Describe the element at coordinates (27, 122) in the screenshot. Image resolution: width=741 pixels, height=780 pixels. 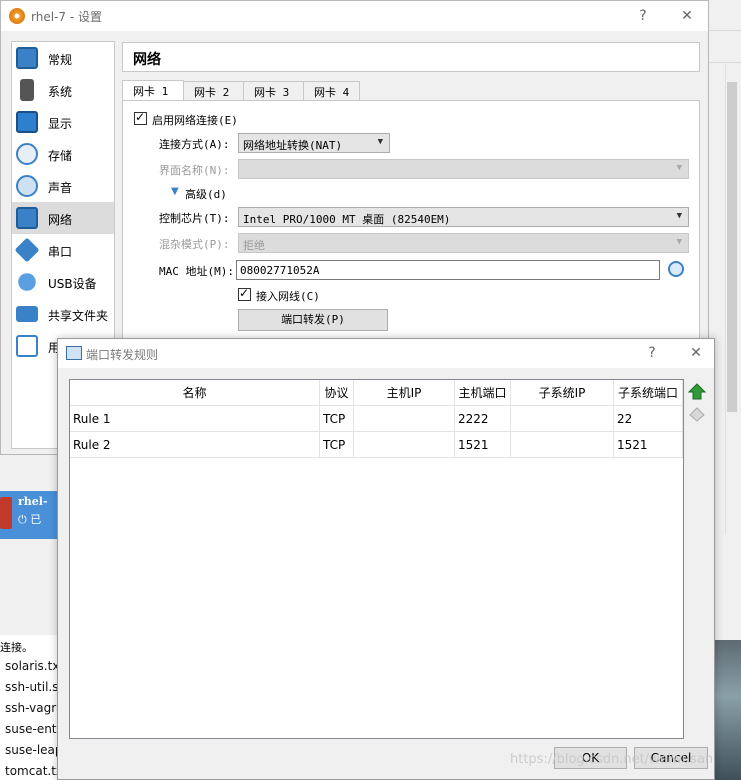
I see `display-icon` at that location.